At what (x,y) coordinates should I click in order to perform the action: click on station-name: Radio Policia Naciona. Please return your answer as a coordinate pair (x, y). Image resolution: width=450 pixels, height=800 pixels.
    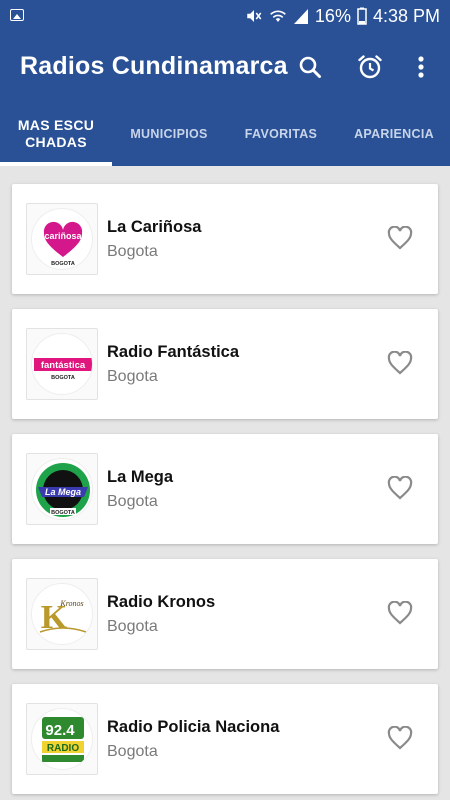
    Looking at the image, I should click on (193, 727).